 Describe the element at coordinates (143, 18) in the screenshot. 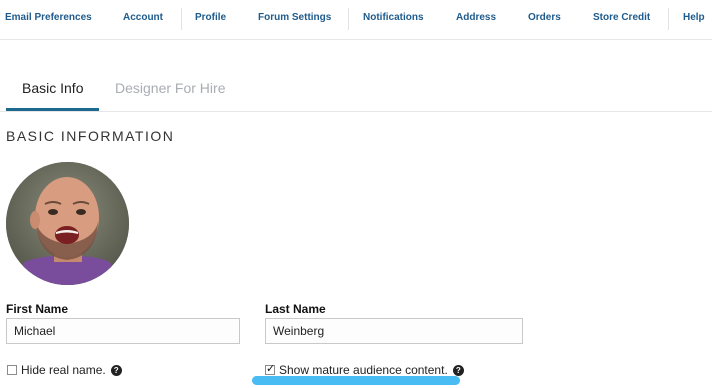

I see `nav-account: Account` at that location.